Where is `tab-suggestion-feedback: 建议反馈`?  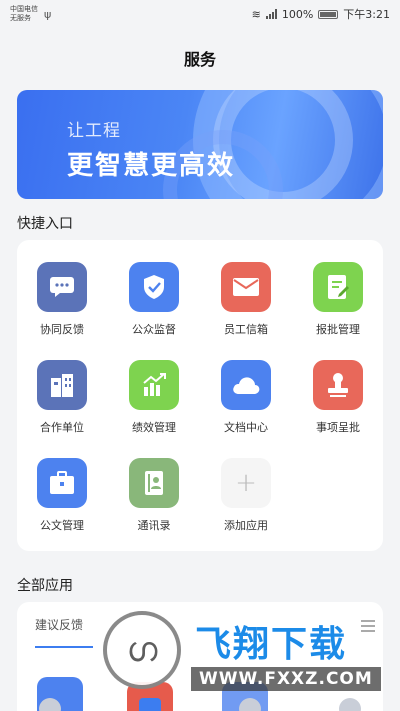 tab-suggestion-feedback: 建议反馈 is located at coordinates (59, 624).